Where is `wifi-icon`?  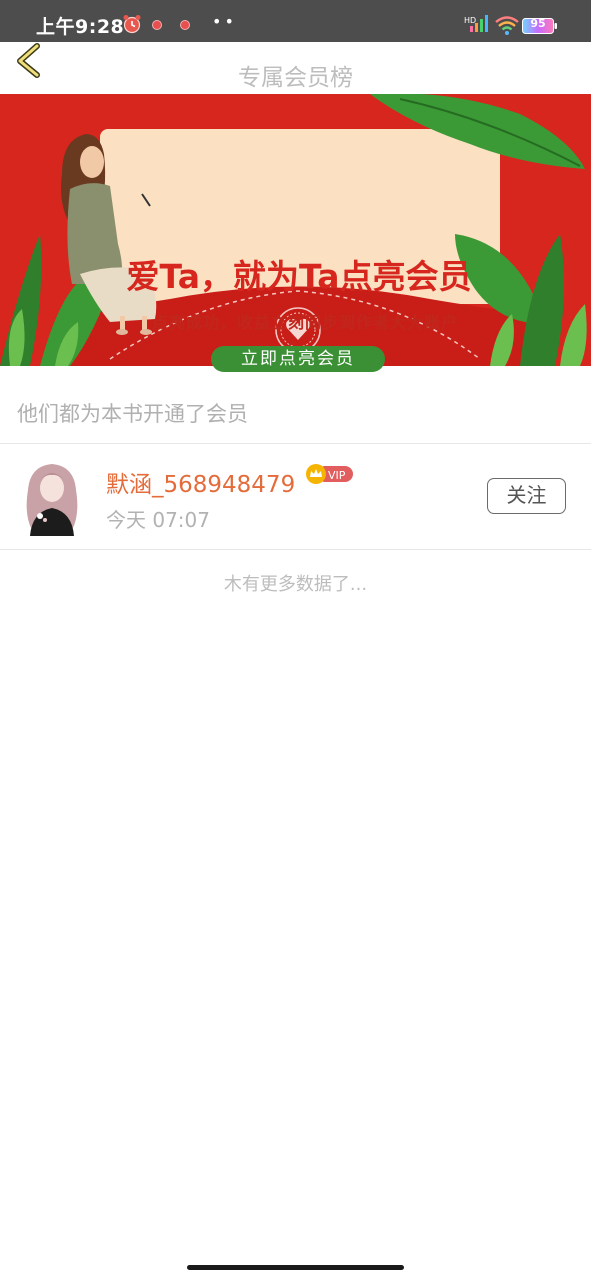
wifi-icon is located at coordinates (507, 25).